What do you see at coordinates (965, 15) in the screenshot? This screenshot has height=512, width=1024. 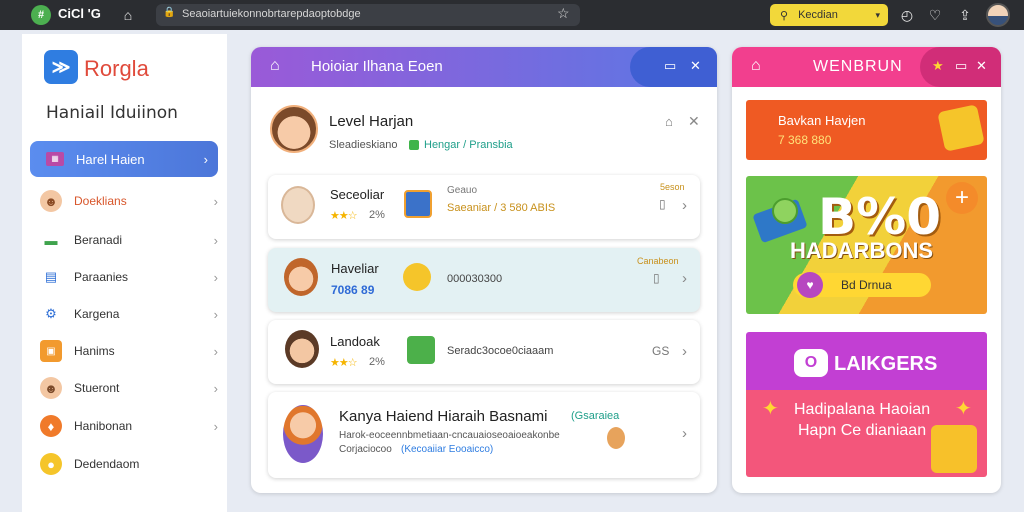 I see `upload-icon: ⇪` at bounding box center [965, 15].